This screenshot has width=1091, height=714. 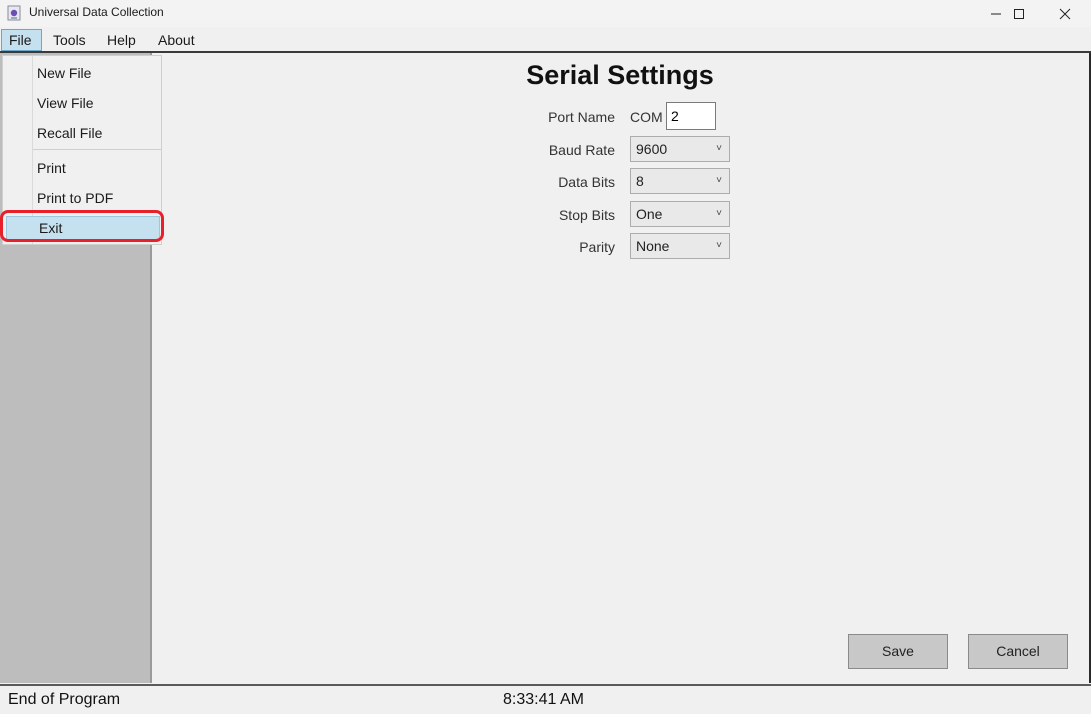 What do you see at coordinates (14, 13) in the screenshot?
I see `app-icon` at bounding box center [14, 13].